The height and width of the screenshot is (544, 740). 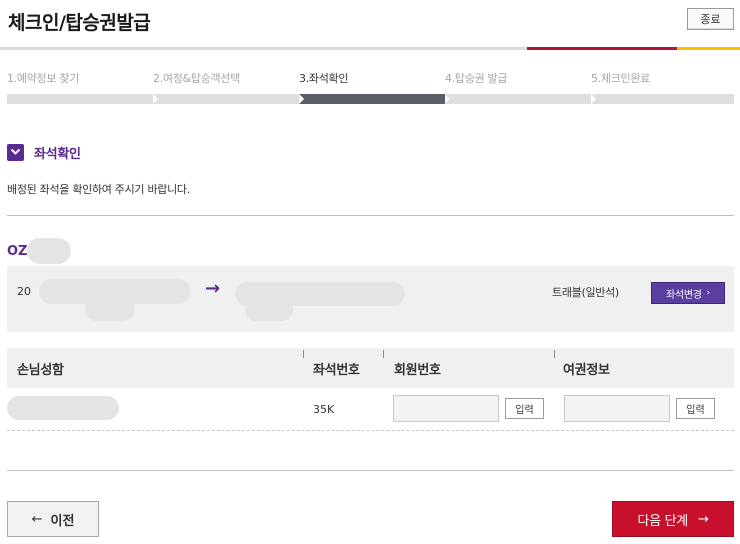 What do you see at coordinates (585, 292) in the screenshot?
I see `cabin-class: 트래블(일반석)` at bounding box center [585, 292].